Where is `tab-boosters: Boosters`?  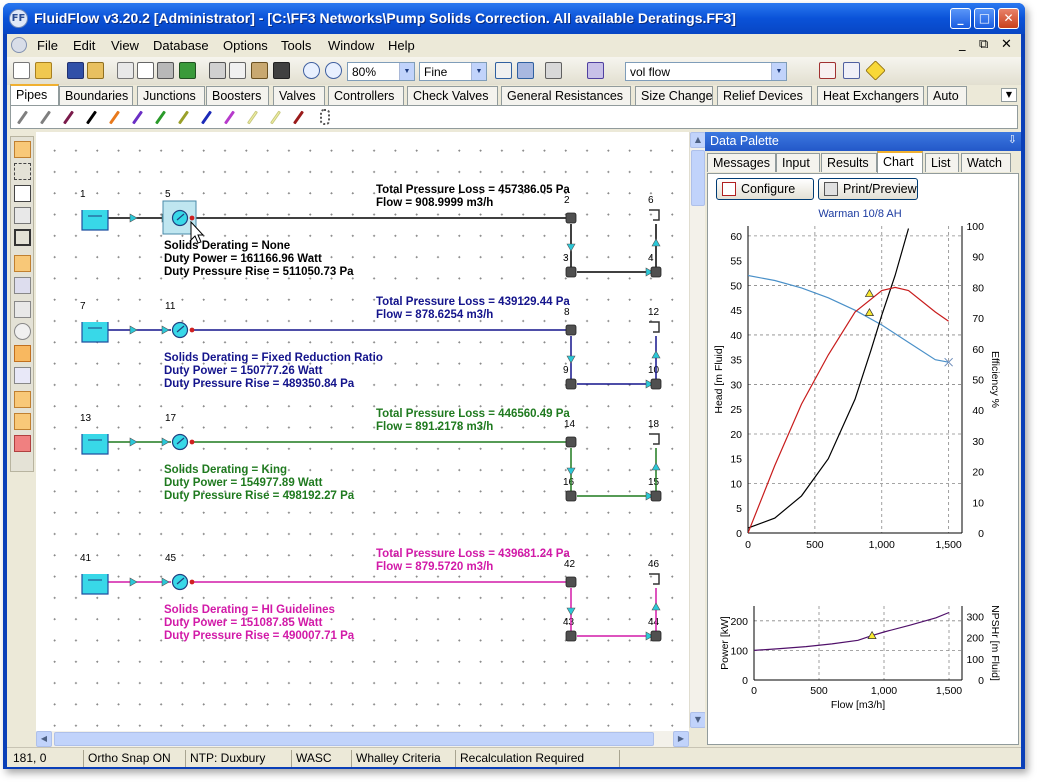 tab-boosters: Boosters is located at coordinates (237, 95).